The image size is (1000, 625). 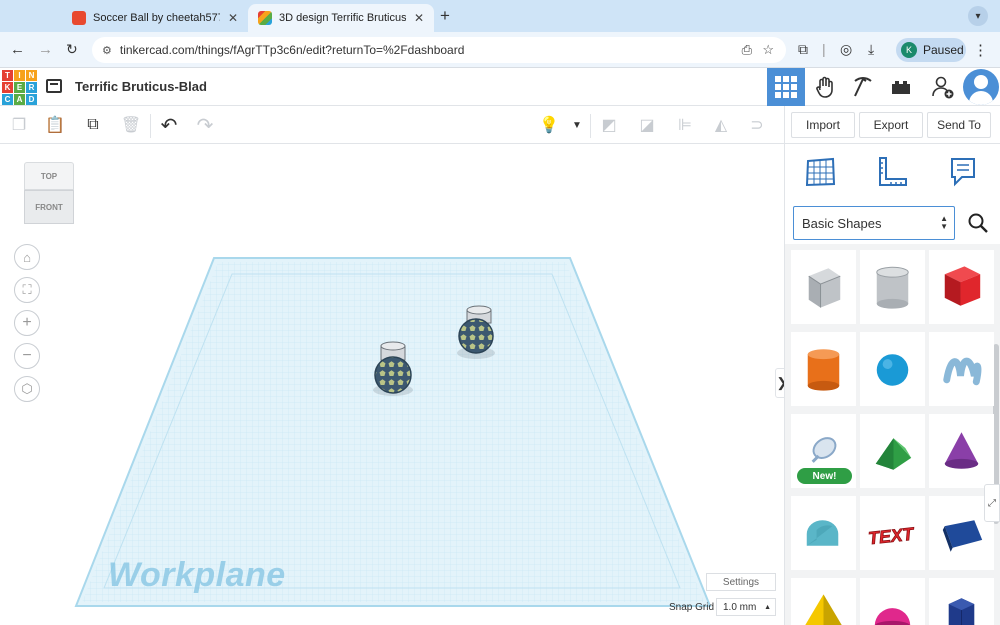 What do you see at coordinates (747, 50) in the screenshot?
I see `install-app-icon: ⎙` at bounding box center [747, 50].